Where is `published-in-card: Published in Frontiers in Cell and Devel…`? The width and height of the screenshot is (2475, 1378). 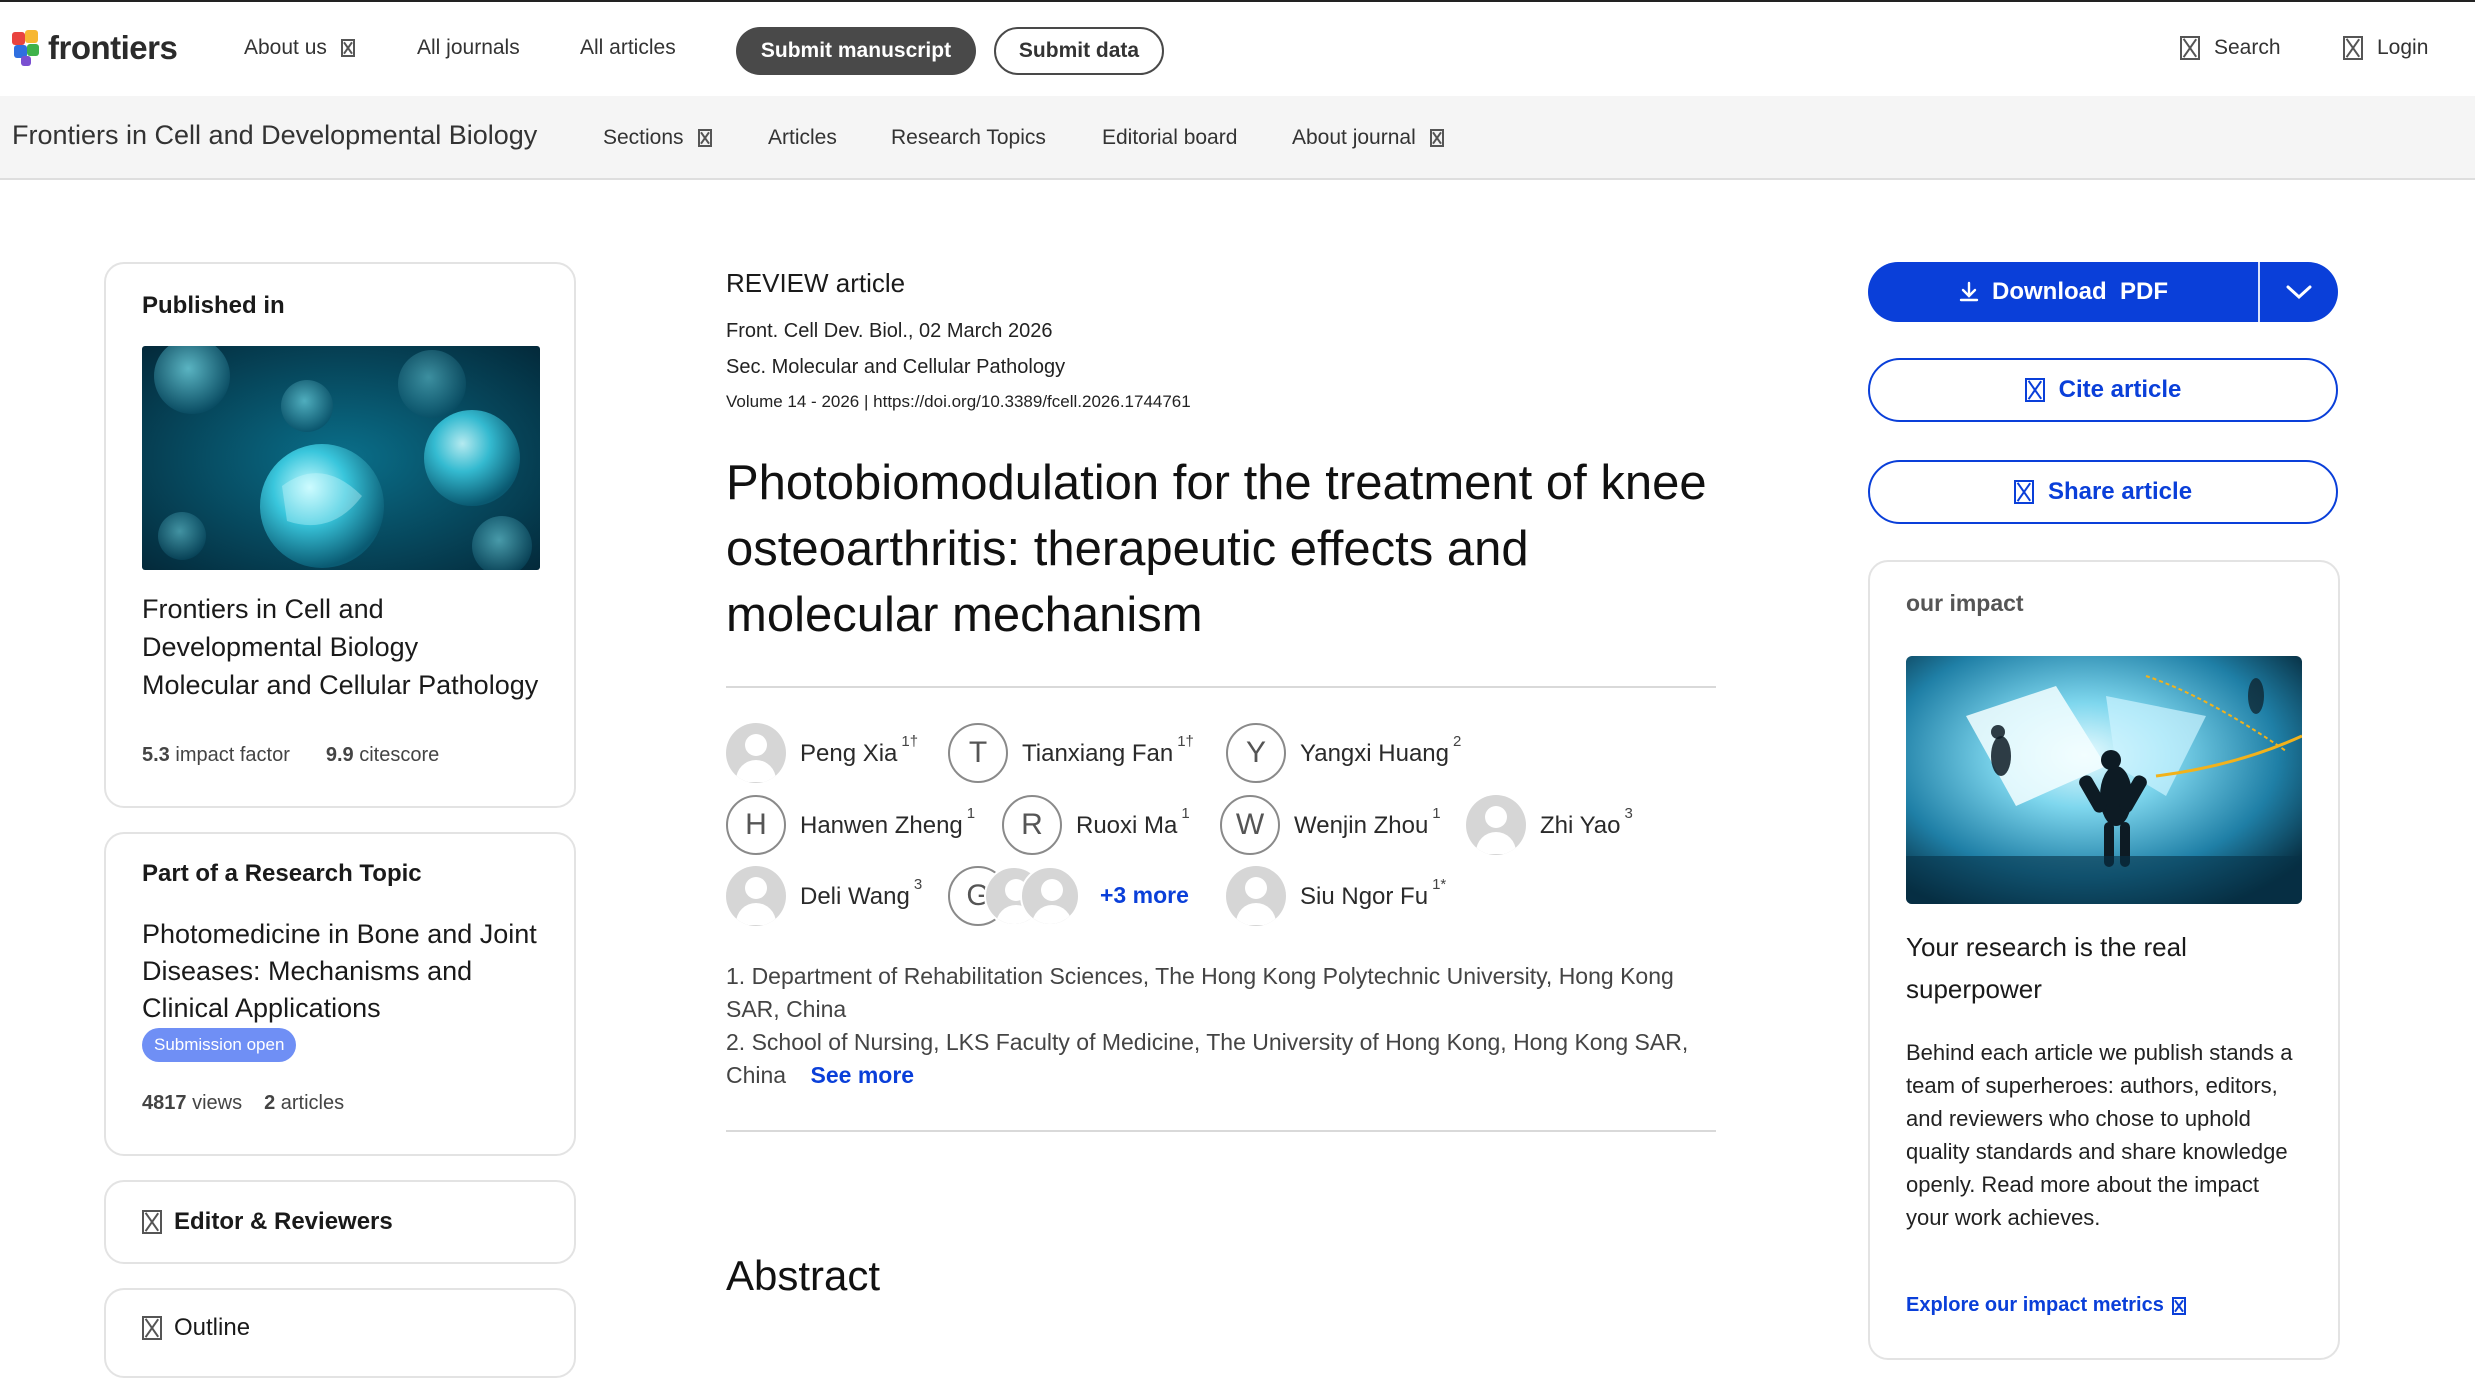
published-in-card: Published in Frontiers in Cell and Devel… is located at coordinates (340, 535).